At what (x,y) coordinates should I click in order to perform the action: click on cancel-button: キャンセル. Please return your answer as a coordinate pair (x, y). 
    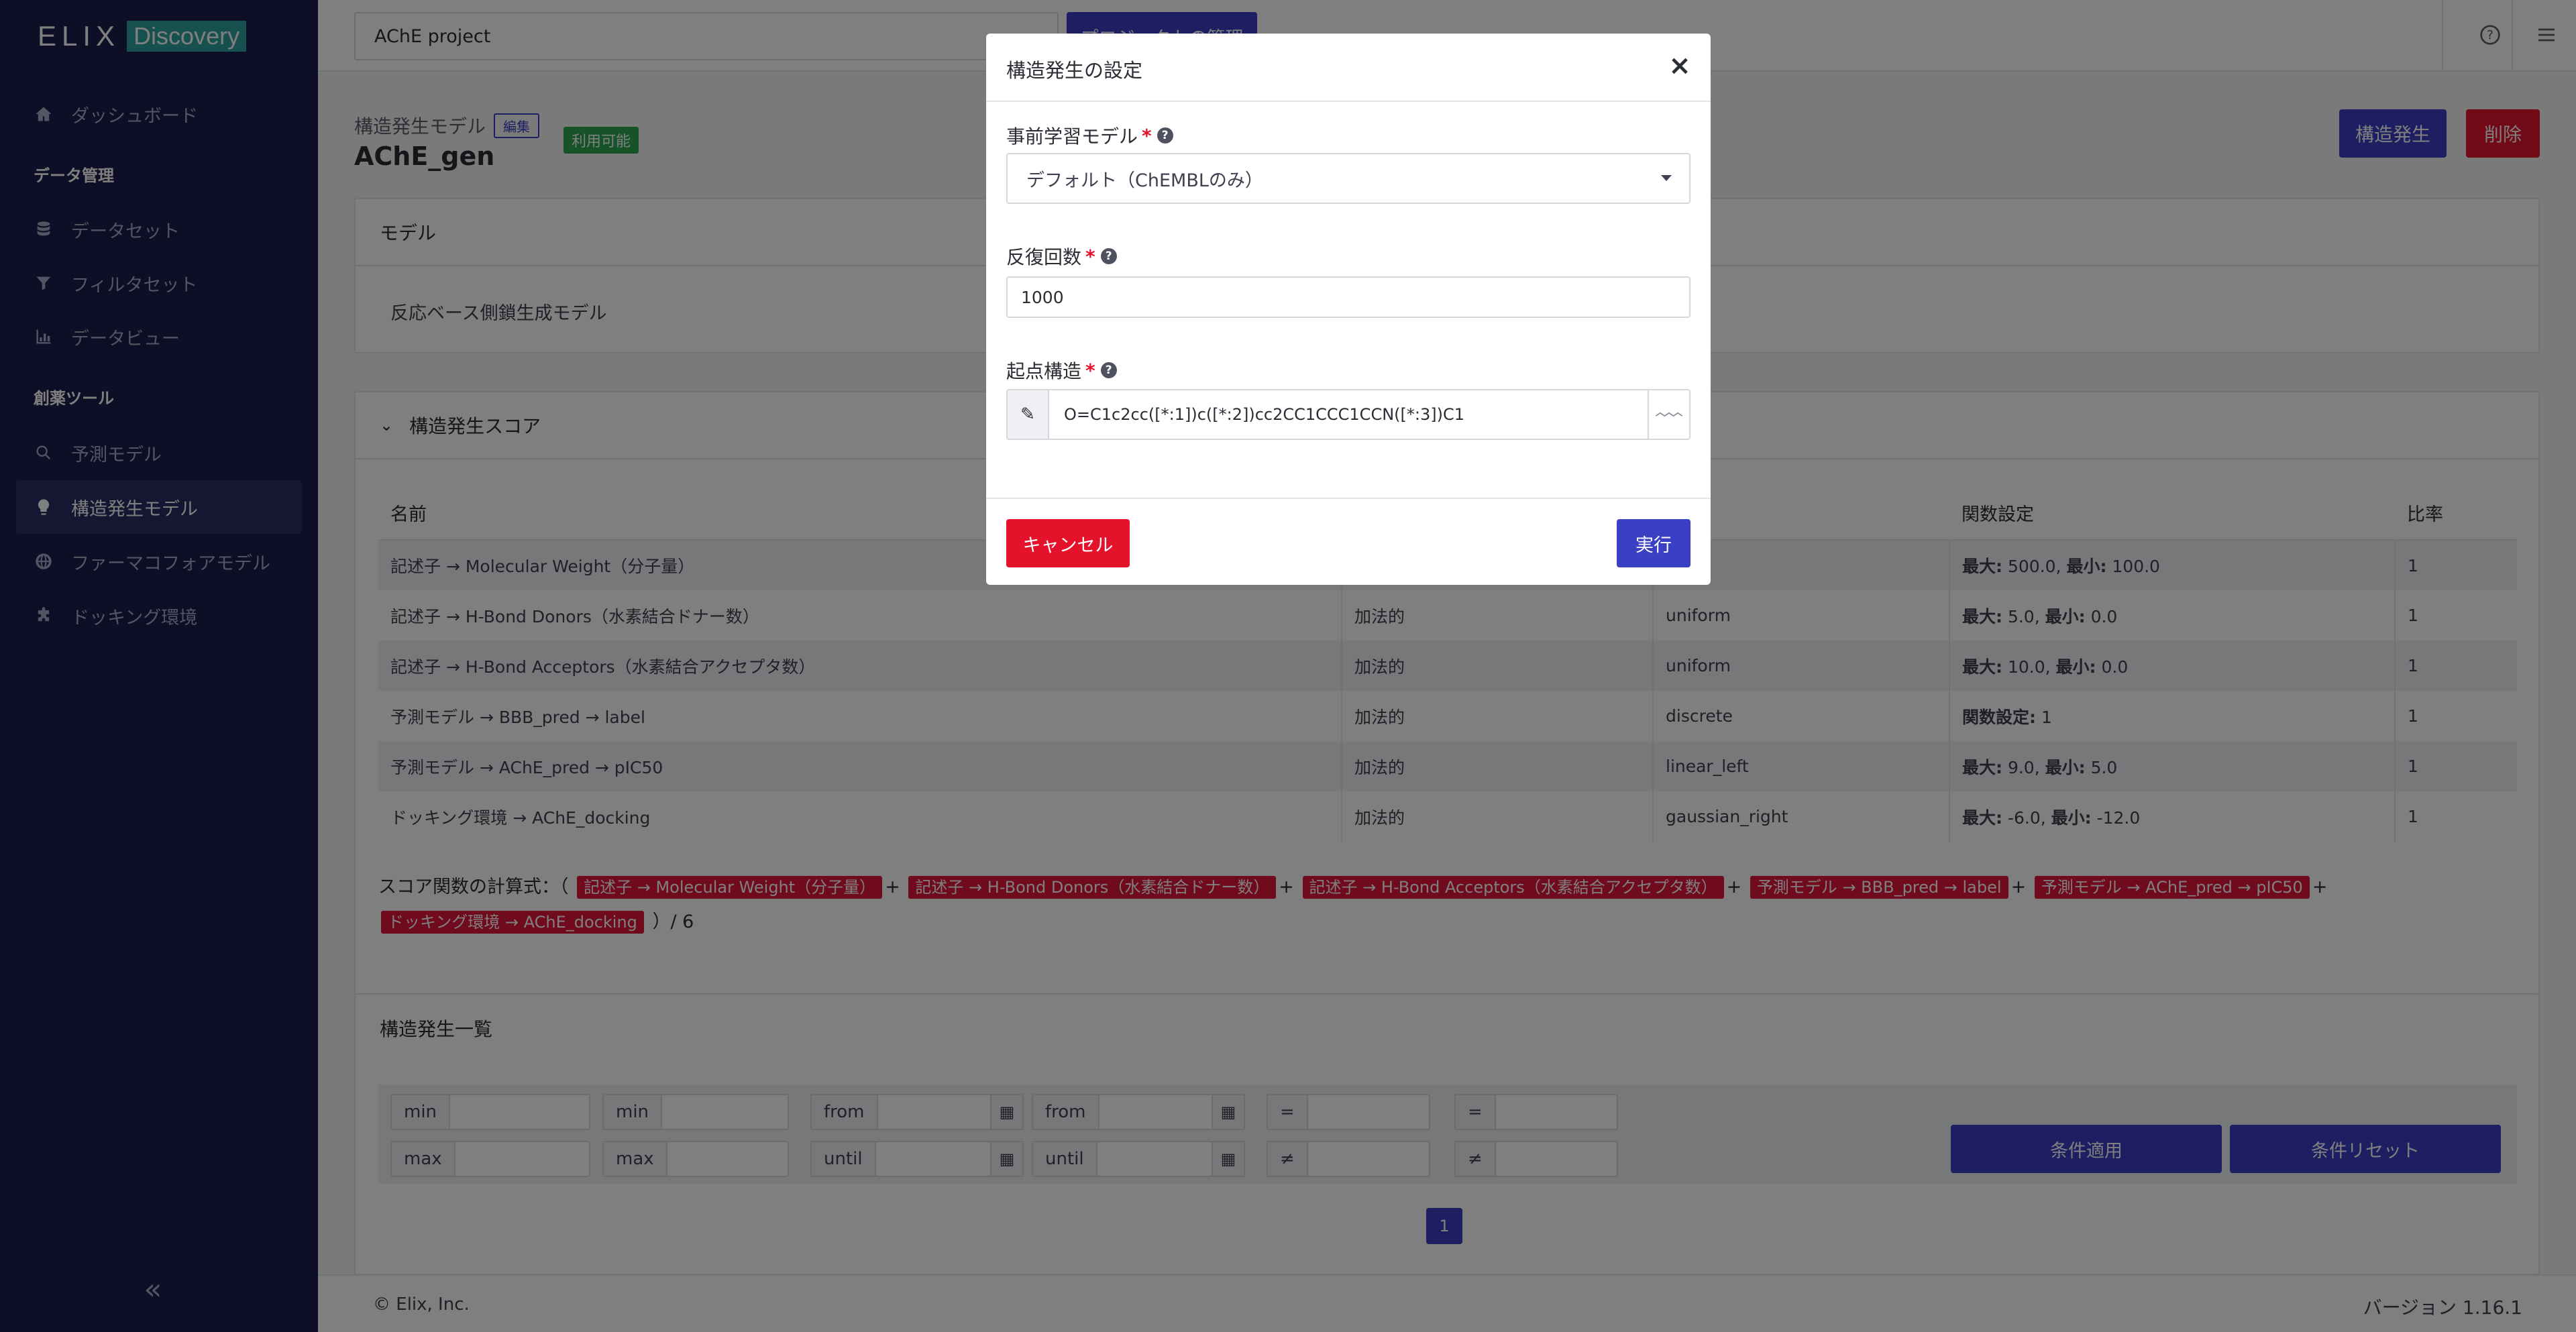
    Looking at the image, I should click on (1068, 543).